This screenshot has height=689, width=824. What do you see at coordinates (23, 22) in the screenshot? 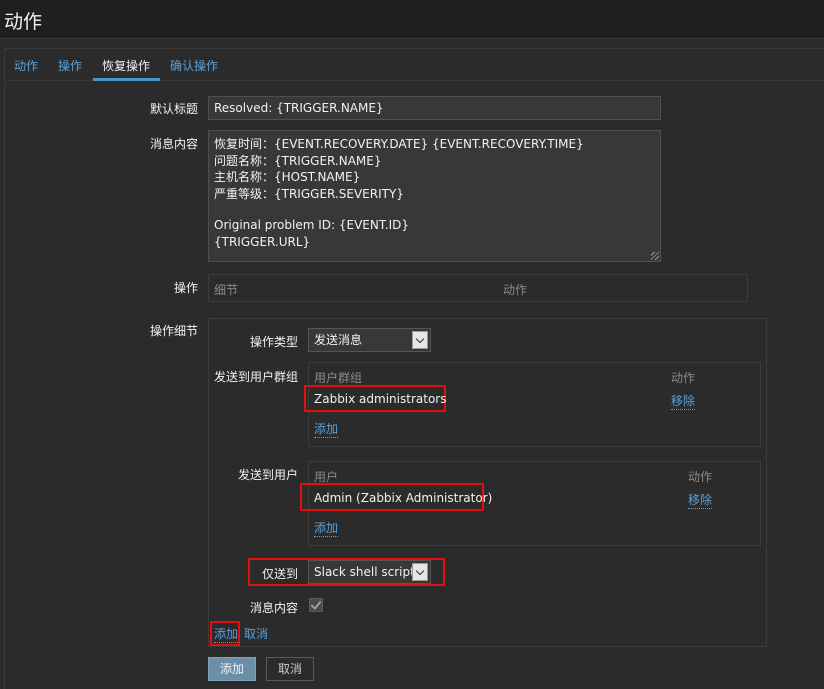
I see `page-title: 动作` at bounding box center [23, 22].